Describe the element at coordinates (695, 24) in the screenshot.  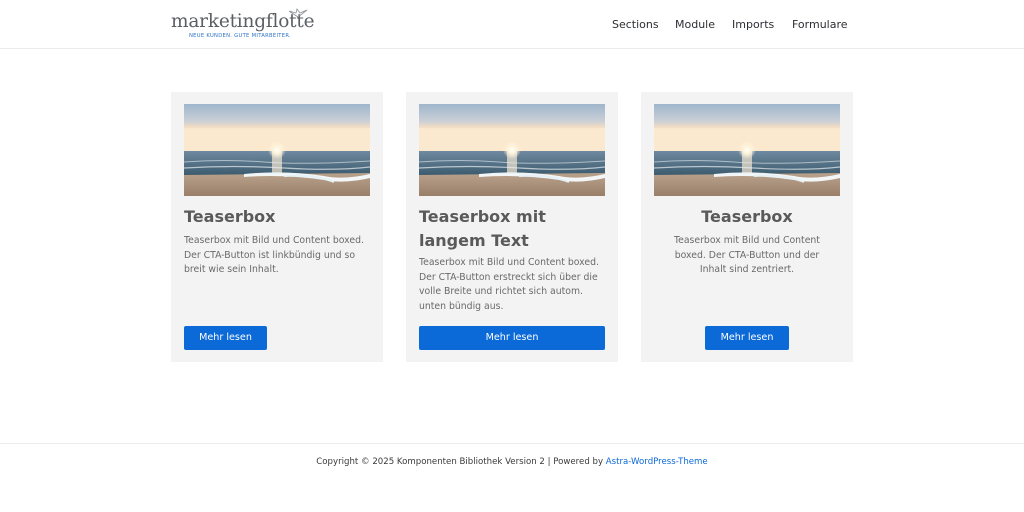
I see `nav-item-module: Module` at that location.